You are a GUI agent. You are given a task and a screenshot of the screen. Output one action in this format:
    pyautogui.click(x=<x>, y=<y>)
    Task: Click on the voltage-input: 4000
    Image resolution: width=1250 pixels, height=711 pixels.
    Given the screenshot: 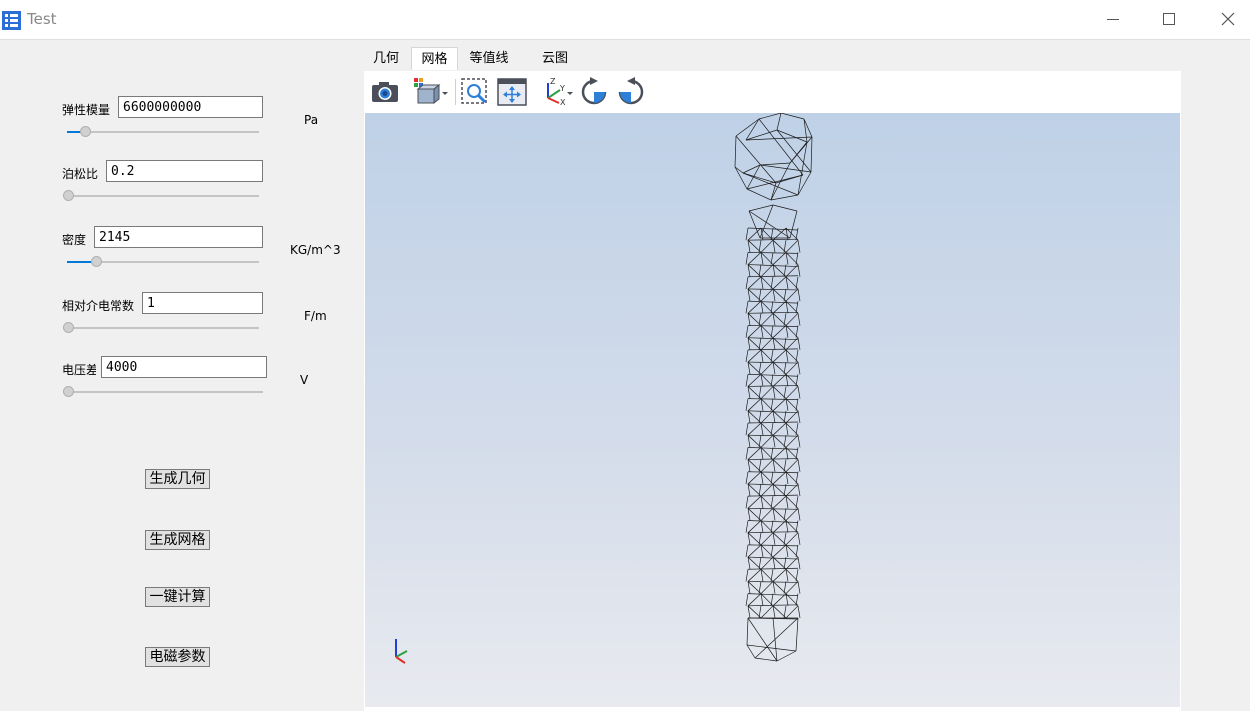 What is the action you would take?
    pyautogui.click(x=184, y=367)
    